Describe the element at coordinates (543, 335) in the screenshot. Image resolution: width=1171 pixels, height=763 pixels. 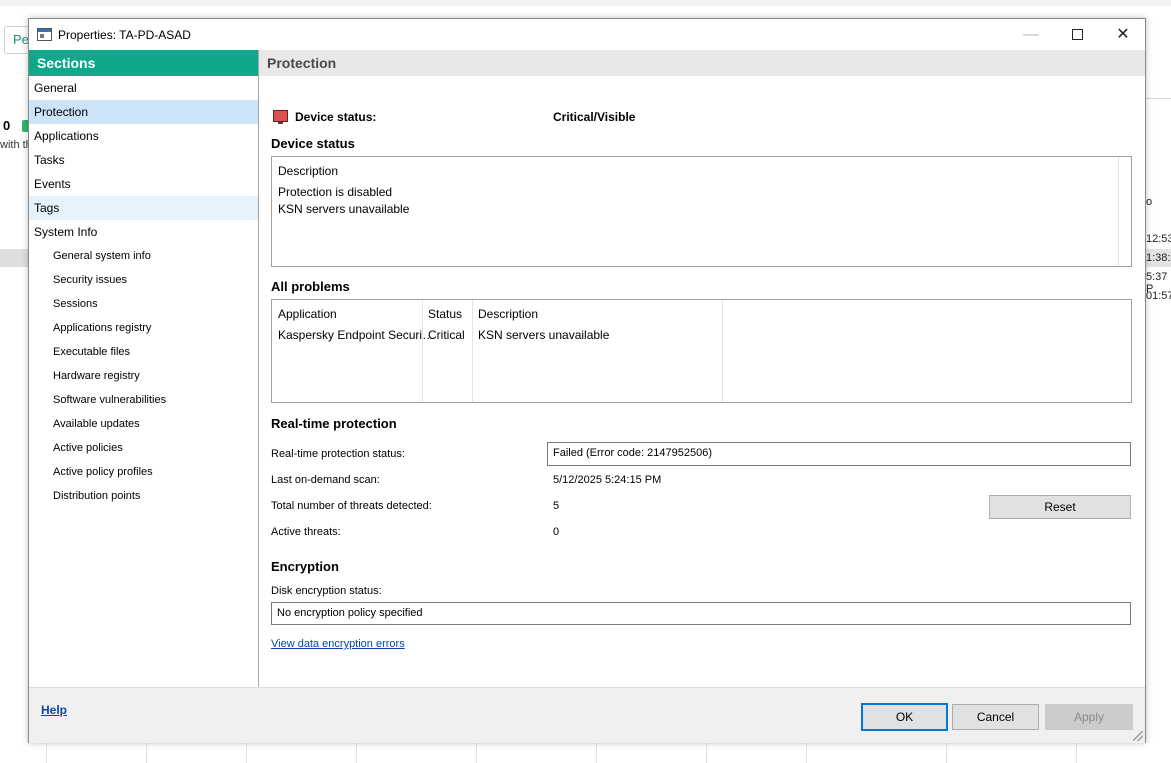
I see `table-cell-description: KSN servers unavailable` at that location.